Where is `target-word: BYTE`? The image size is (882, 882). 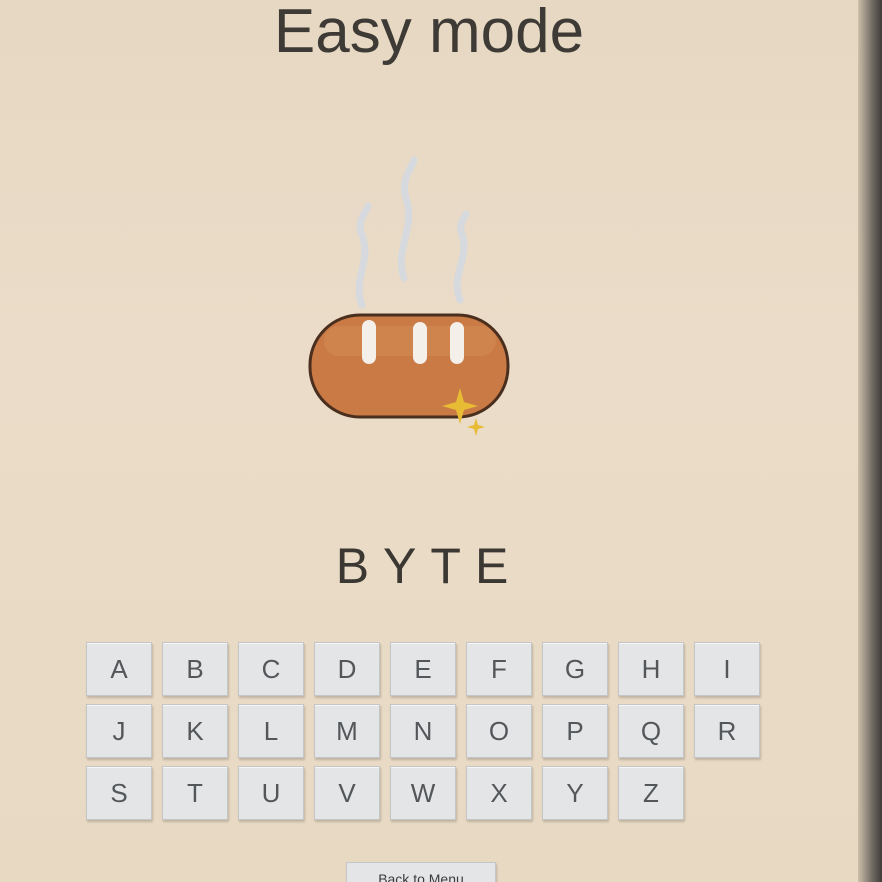
target-word: BYTE is located at coordinates (429, 566).